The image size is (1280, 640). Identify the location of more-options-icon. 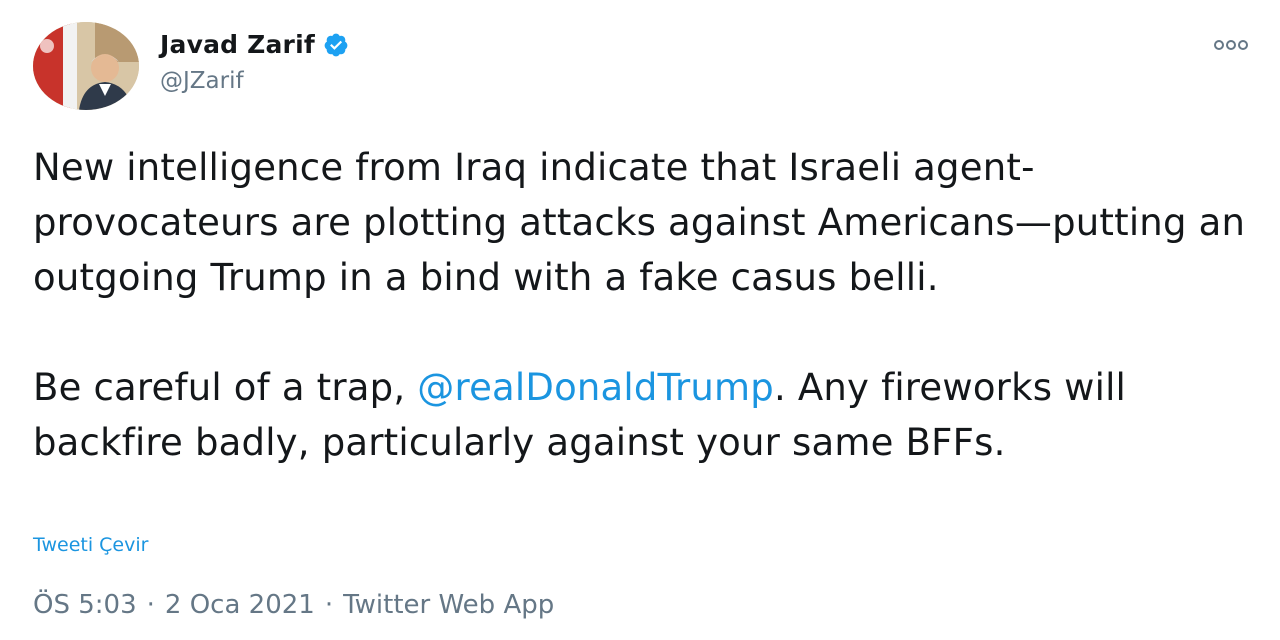
(1231, 45).